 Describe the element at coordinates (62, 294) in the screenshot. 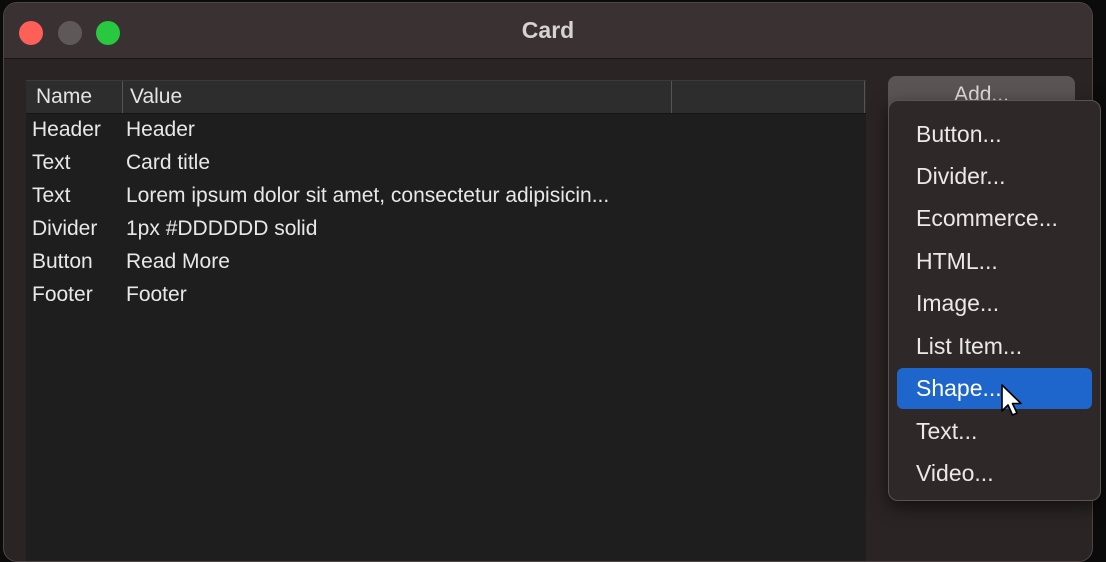

I see `row-name: Footer` at that location.